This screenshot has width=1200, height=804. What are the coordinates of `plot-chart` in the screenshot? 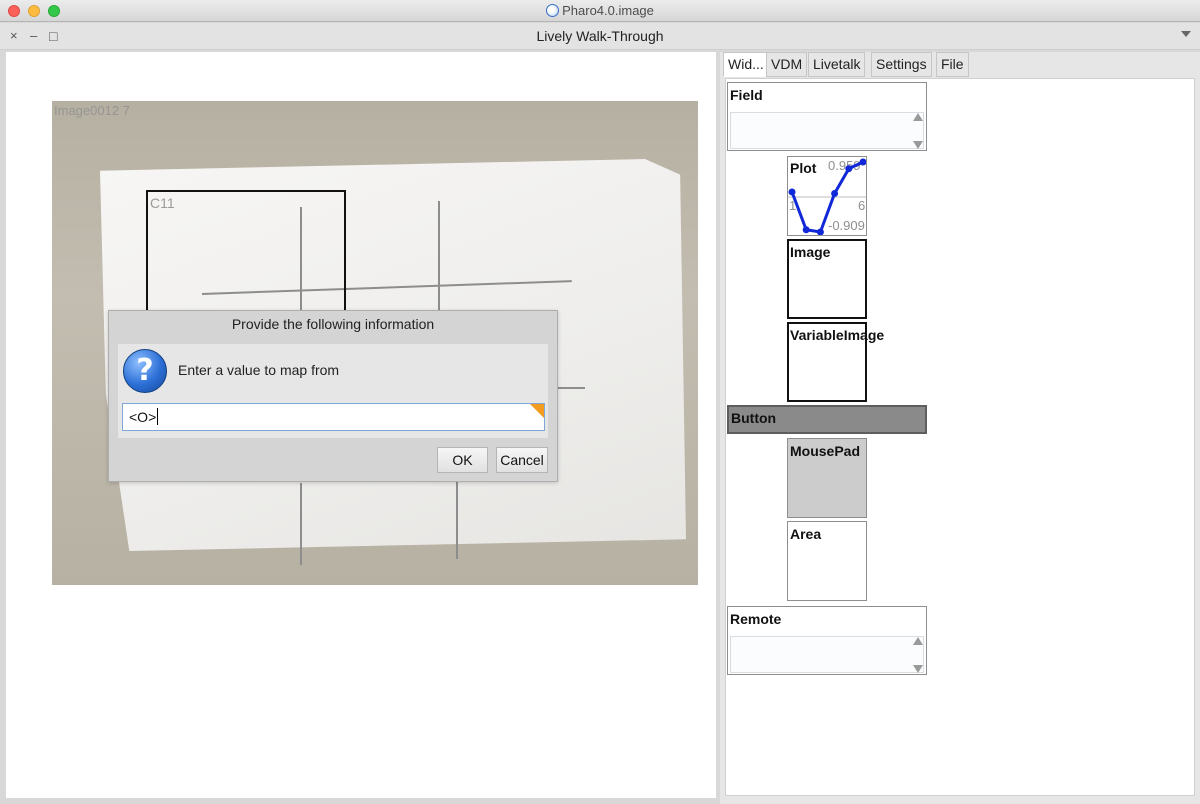 It's located at (827, 196).